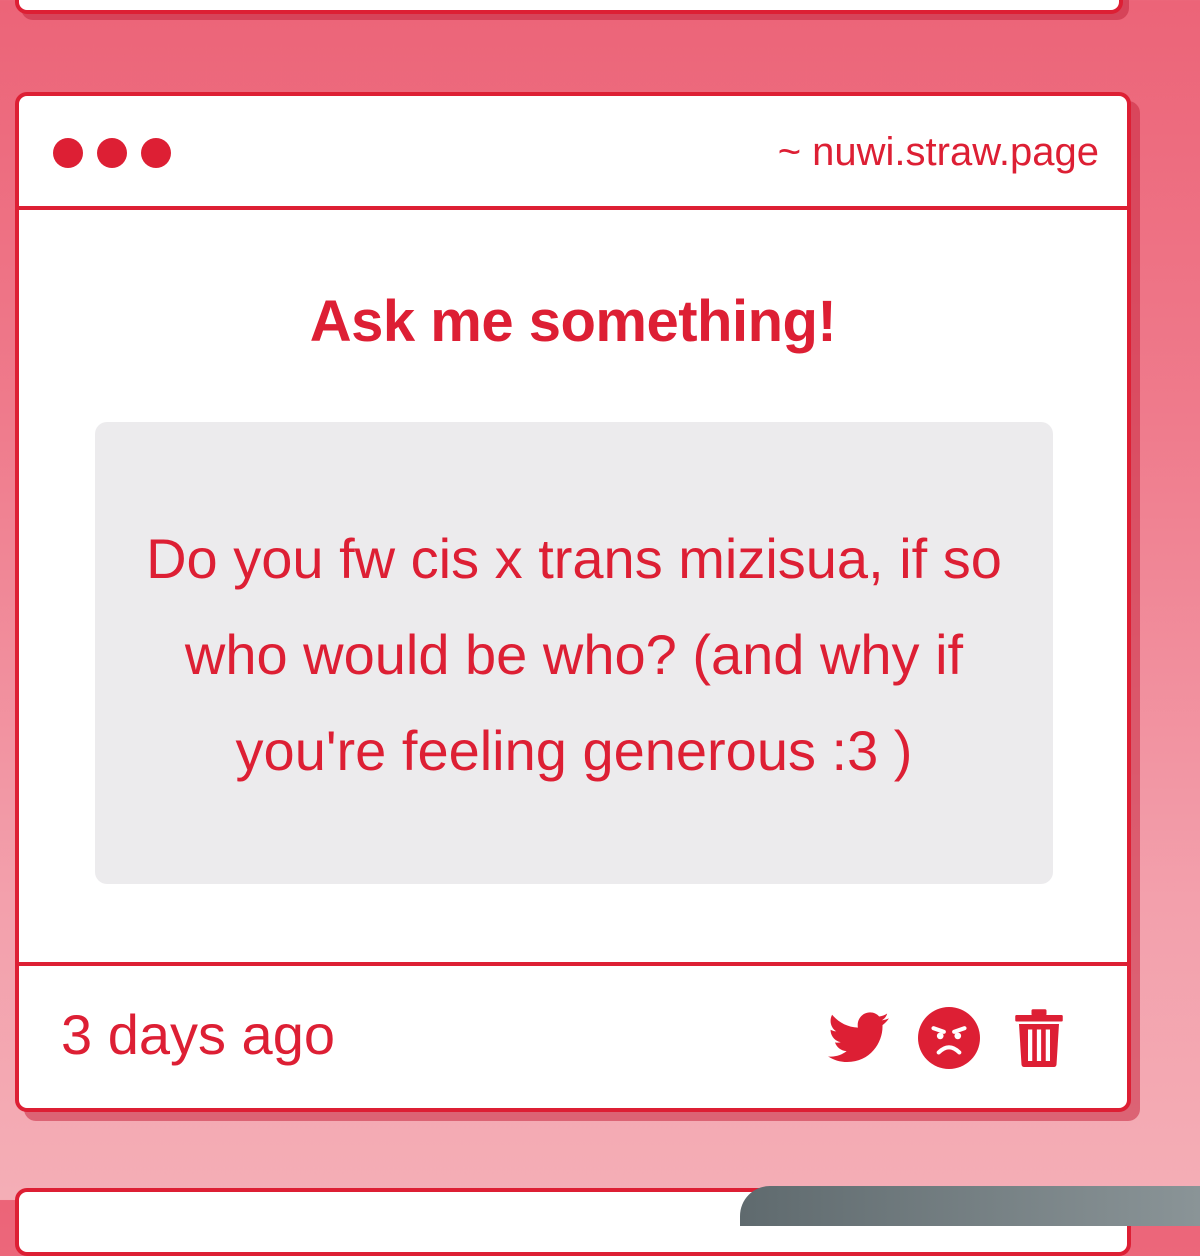 The height and width of the screenshot is (1256, 1200). I want to click on card-footer: 3 days ago, so click(573, 1035).